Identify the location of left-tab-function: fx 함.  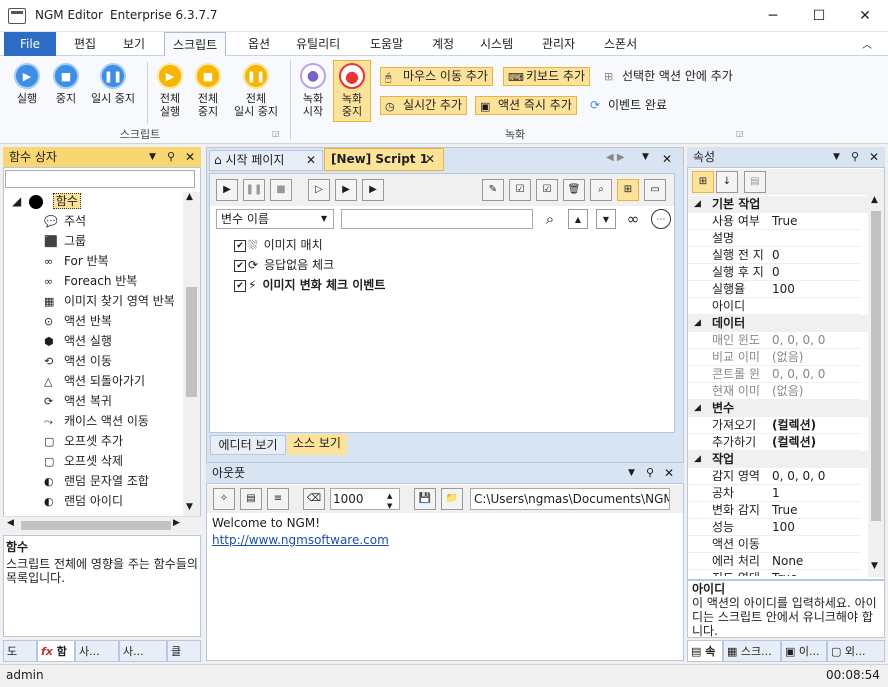
(56, 651).